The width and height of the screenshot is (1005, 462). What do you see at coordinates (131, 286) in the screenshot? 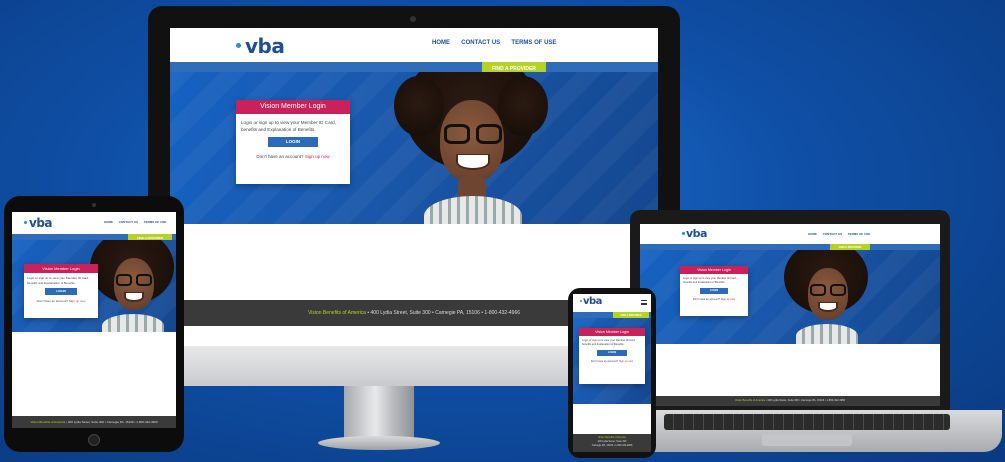
I see `tablet-hero-woman` at bounding box center [131, 286].